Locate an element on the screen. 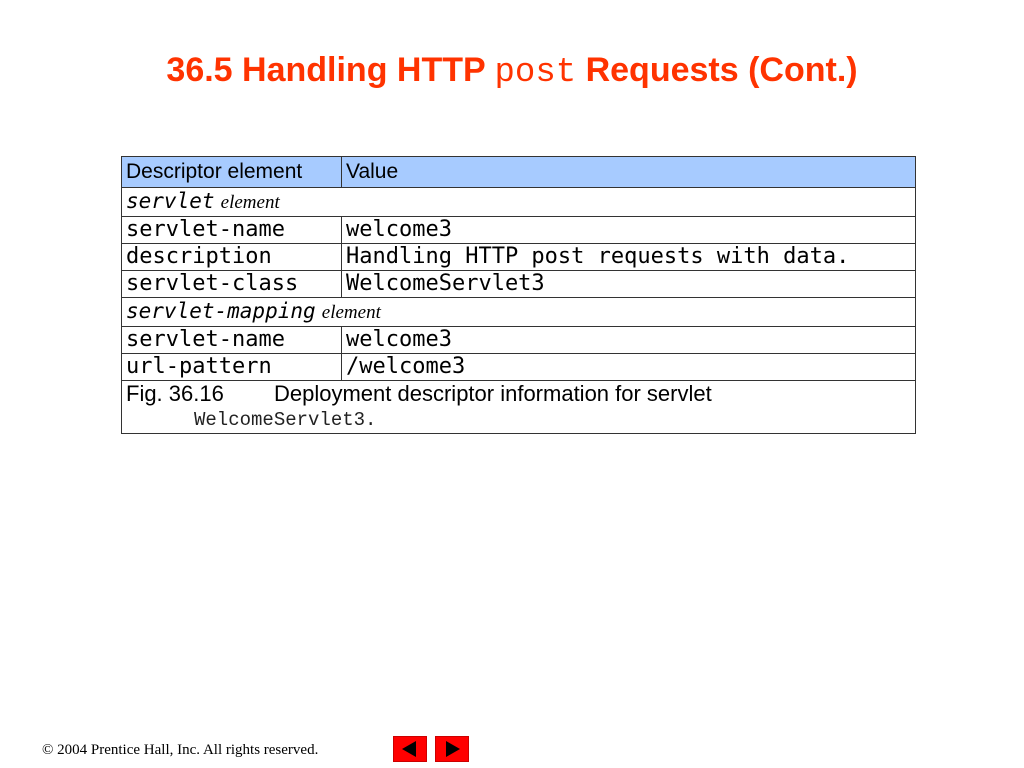  table-row: url-pattern /welcome3 is located at coordinates (518, 367).